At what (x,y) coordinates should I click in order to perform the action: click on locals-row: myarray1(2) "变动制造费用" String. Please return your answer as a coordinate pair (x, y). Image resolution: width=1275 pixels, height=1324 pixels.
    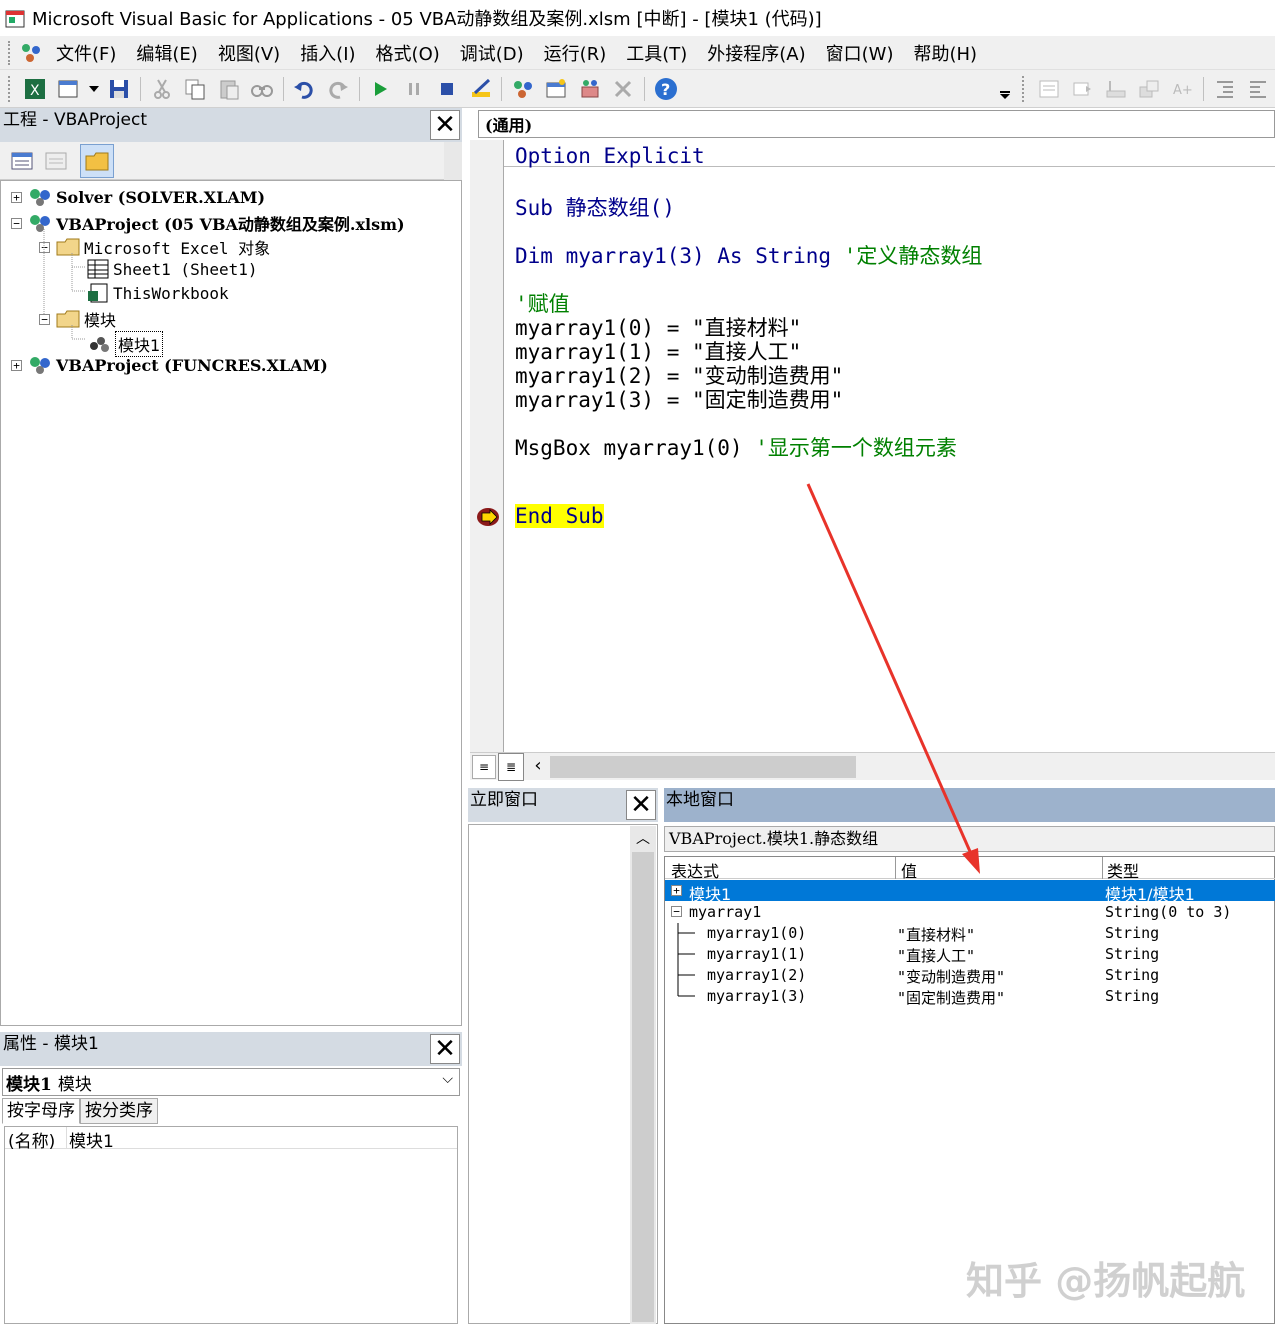
    Looking at the image, I should click on (970, 975).